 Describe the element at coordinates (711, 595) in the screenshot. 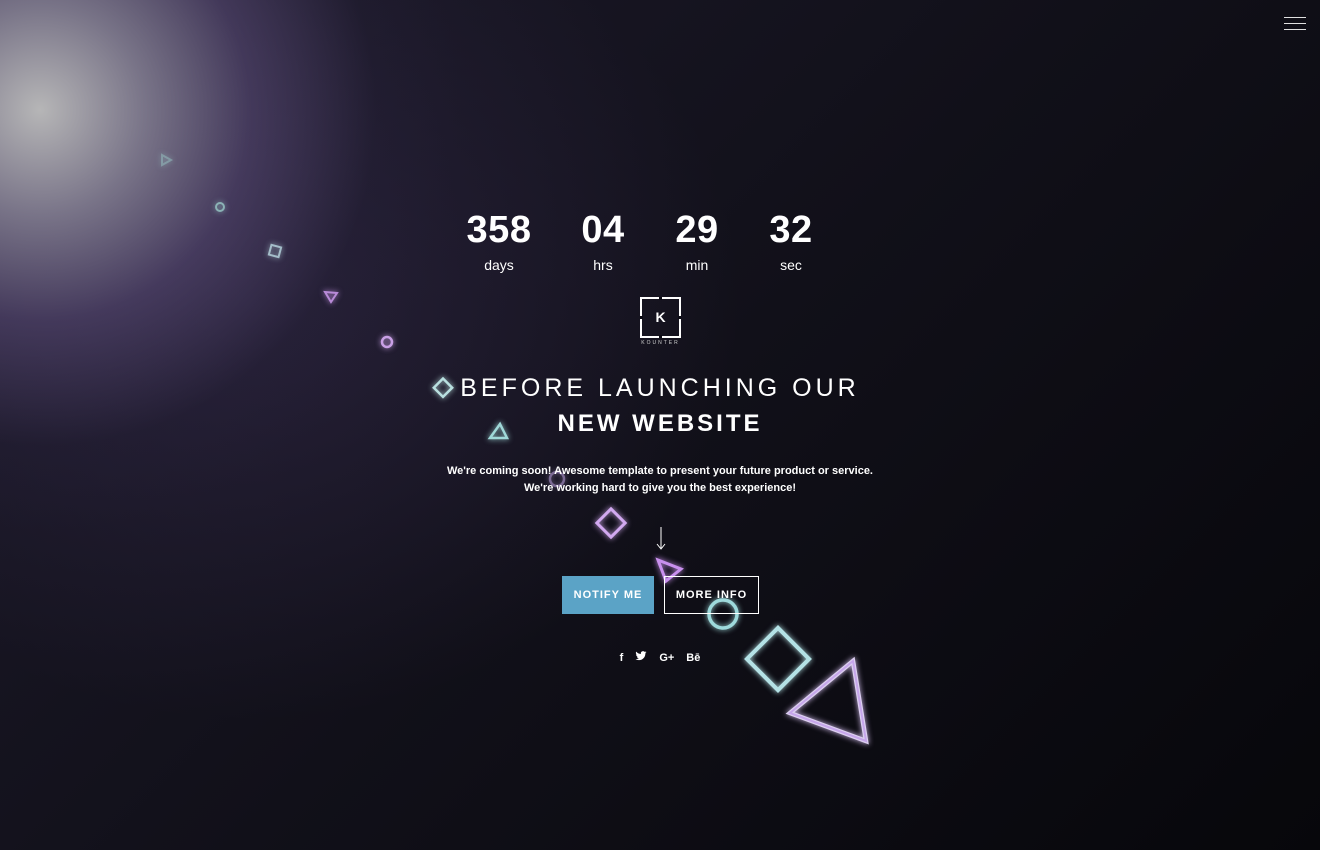

I see `more-info-button: MORE INFO` at that location.